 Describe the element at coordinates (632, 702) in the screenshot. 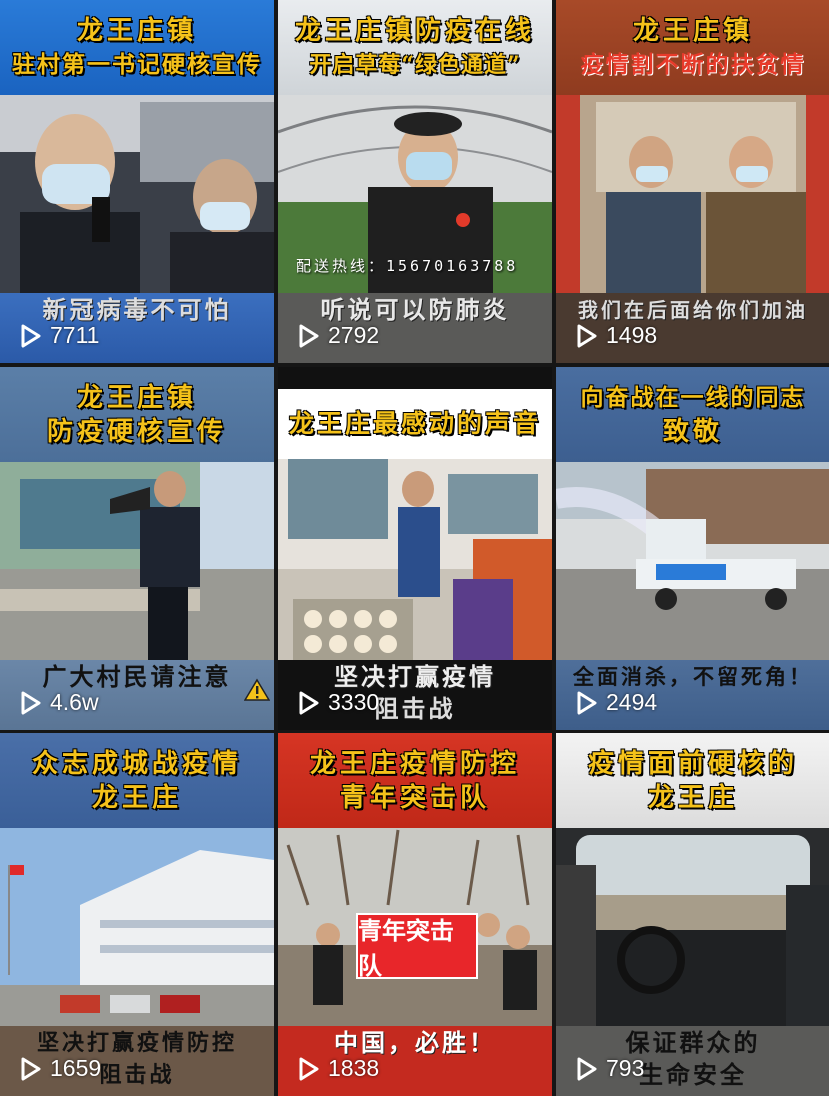

I see `view-count-text: 2494` at that location.